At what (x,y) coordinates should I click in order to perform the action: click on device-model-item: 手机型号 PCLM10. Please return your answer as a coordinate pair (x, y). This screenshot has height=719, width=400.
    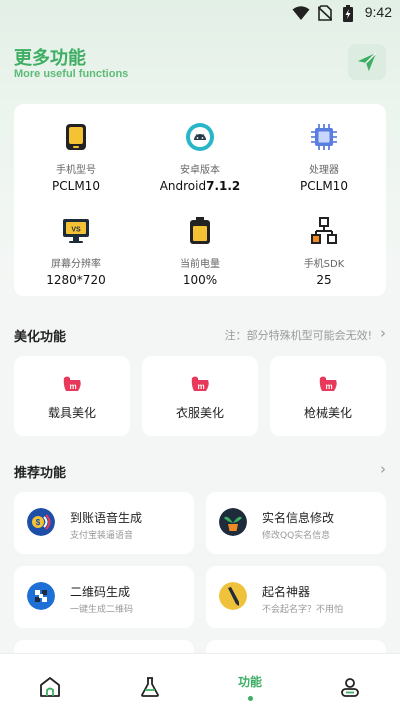
    Looking at the image, I should click on (76, 157).